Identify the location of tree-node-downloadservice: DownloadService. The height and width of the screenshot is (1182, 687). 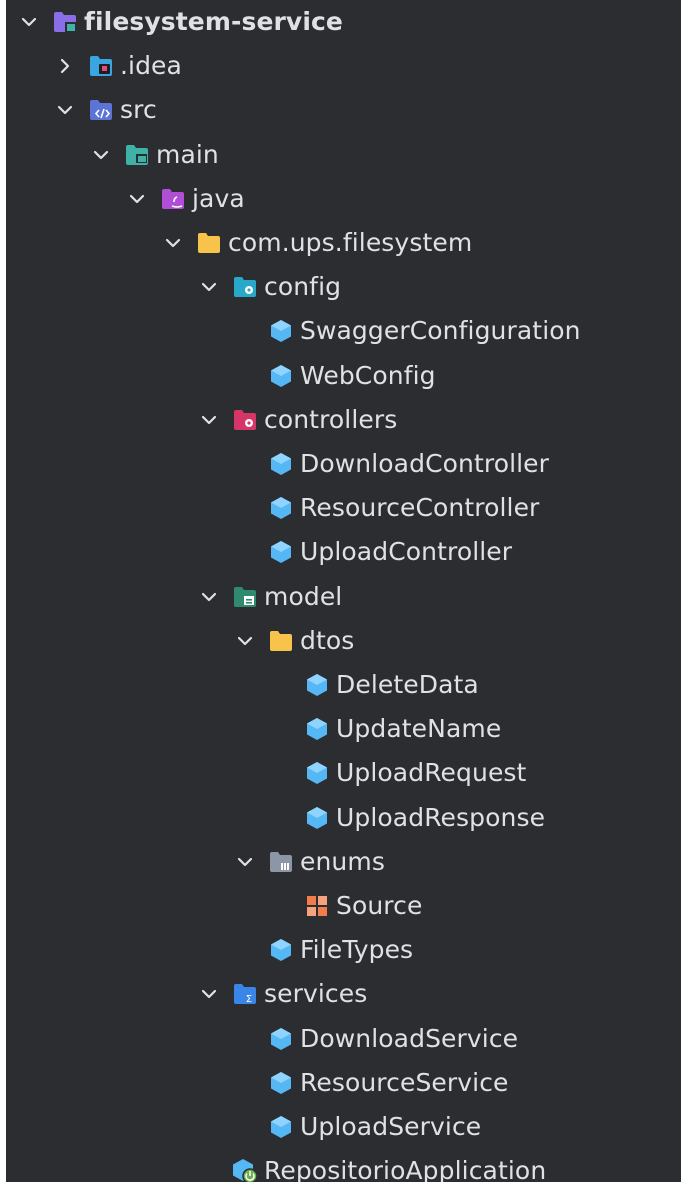
(343, 1039).